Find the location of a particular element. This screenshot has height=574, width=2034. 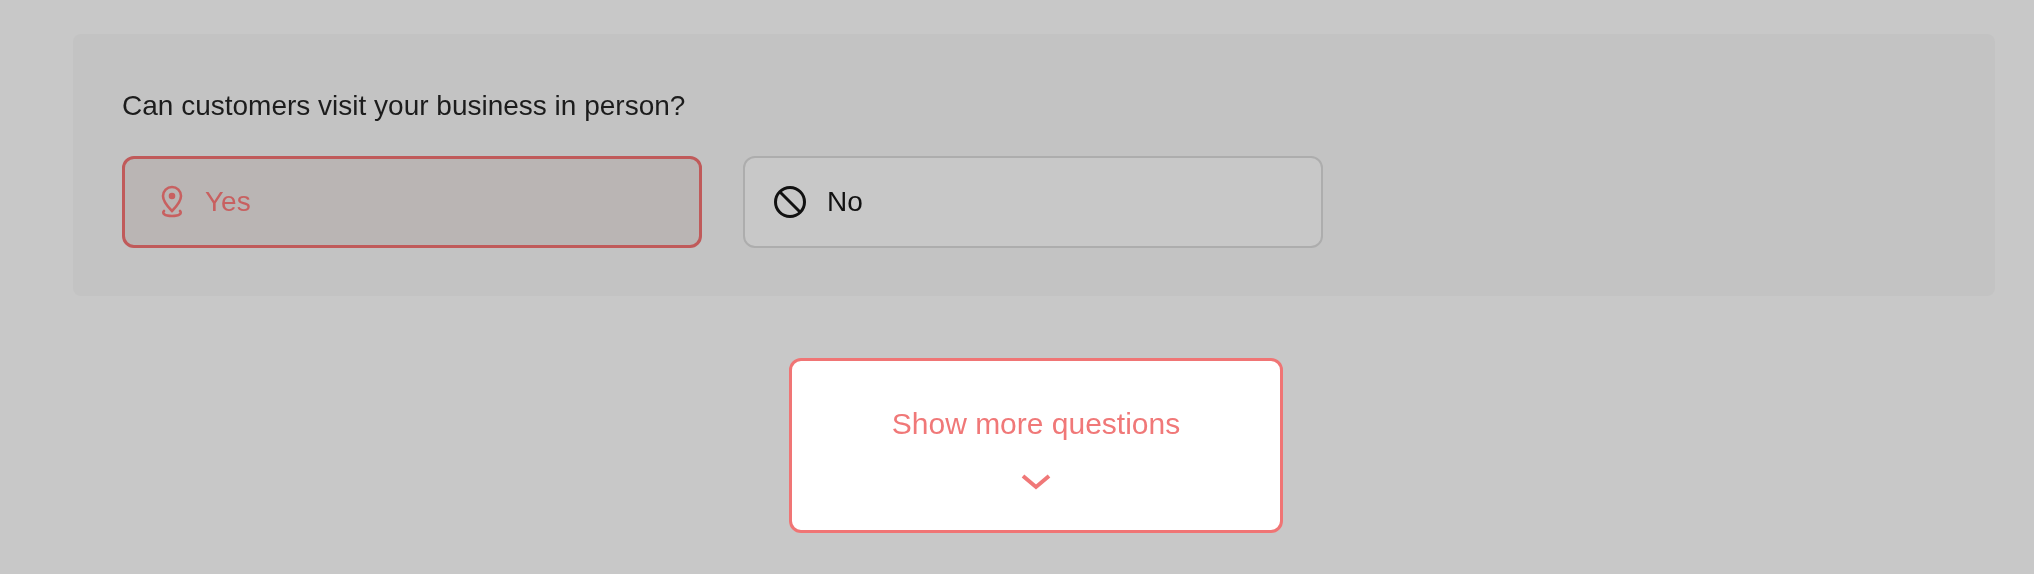

show-more-button: Show more questions is located at coordinates (1036, 445).